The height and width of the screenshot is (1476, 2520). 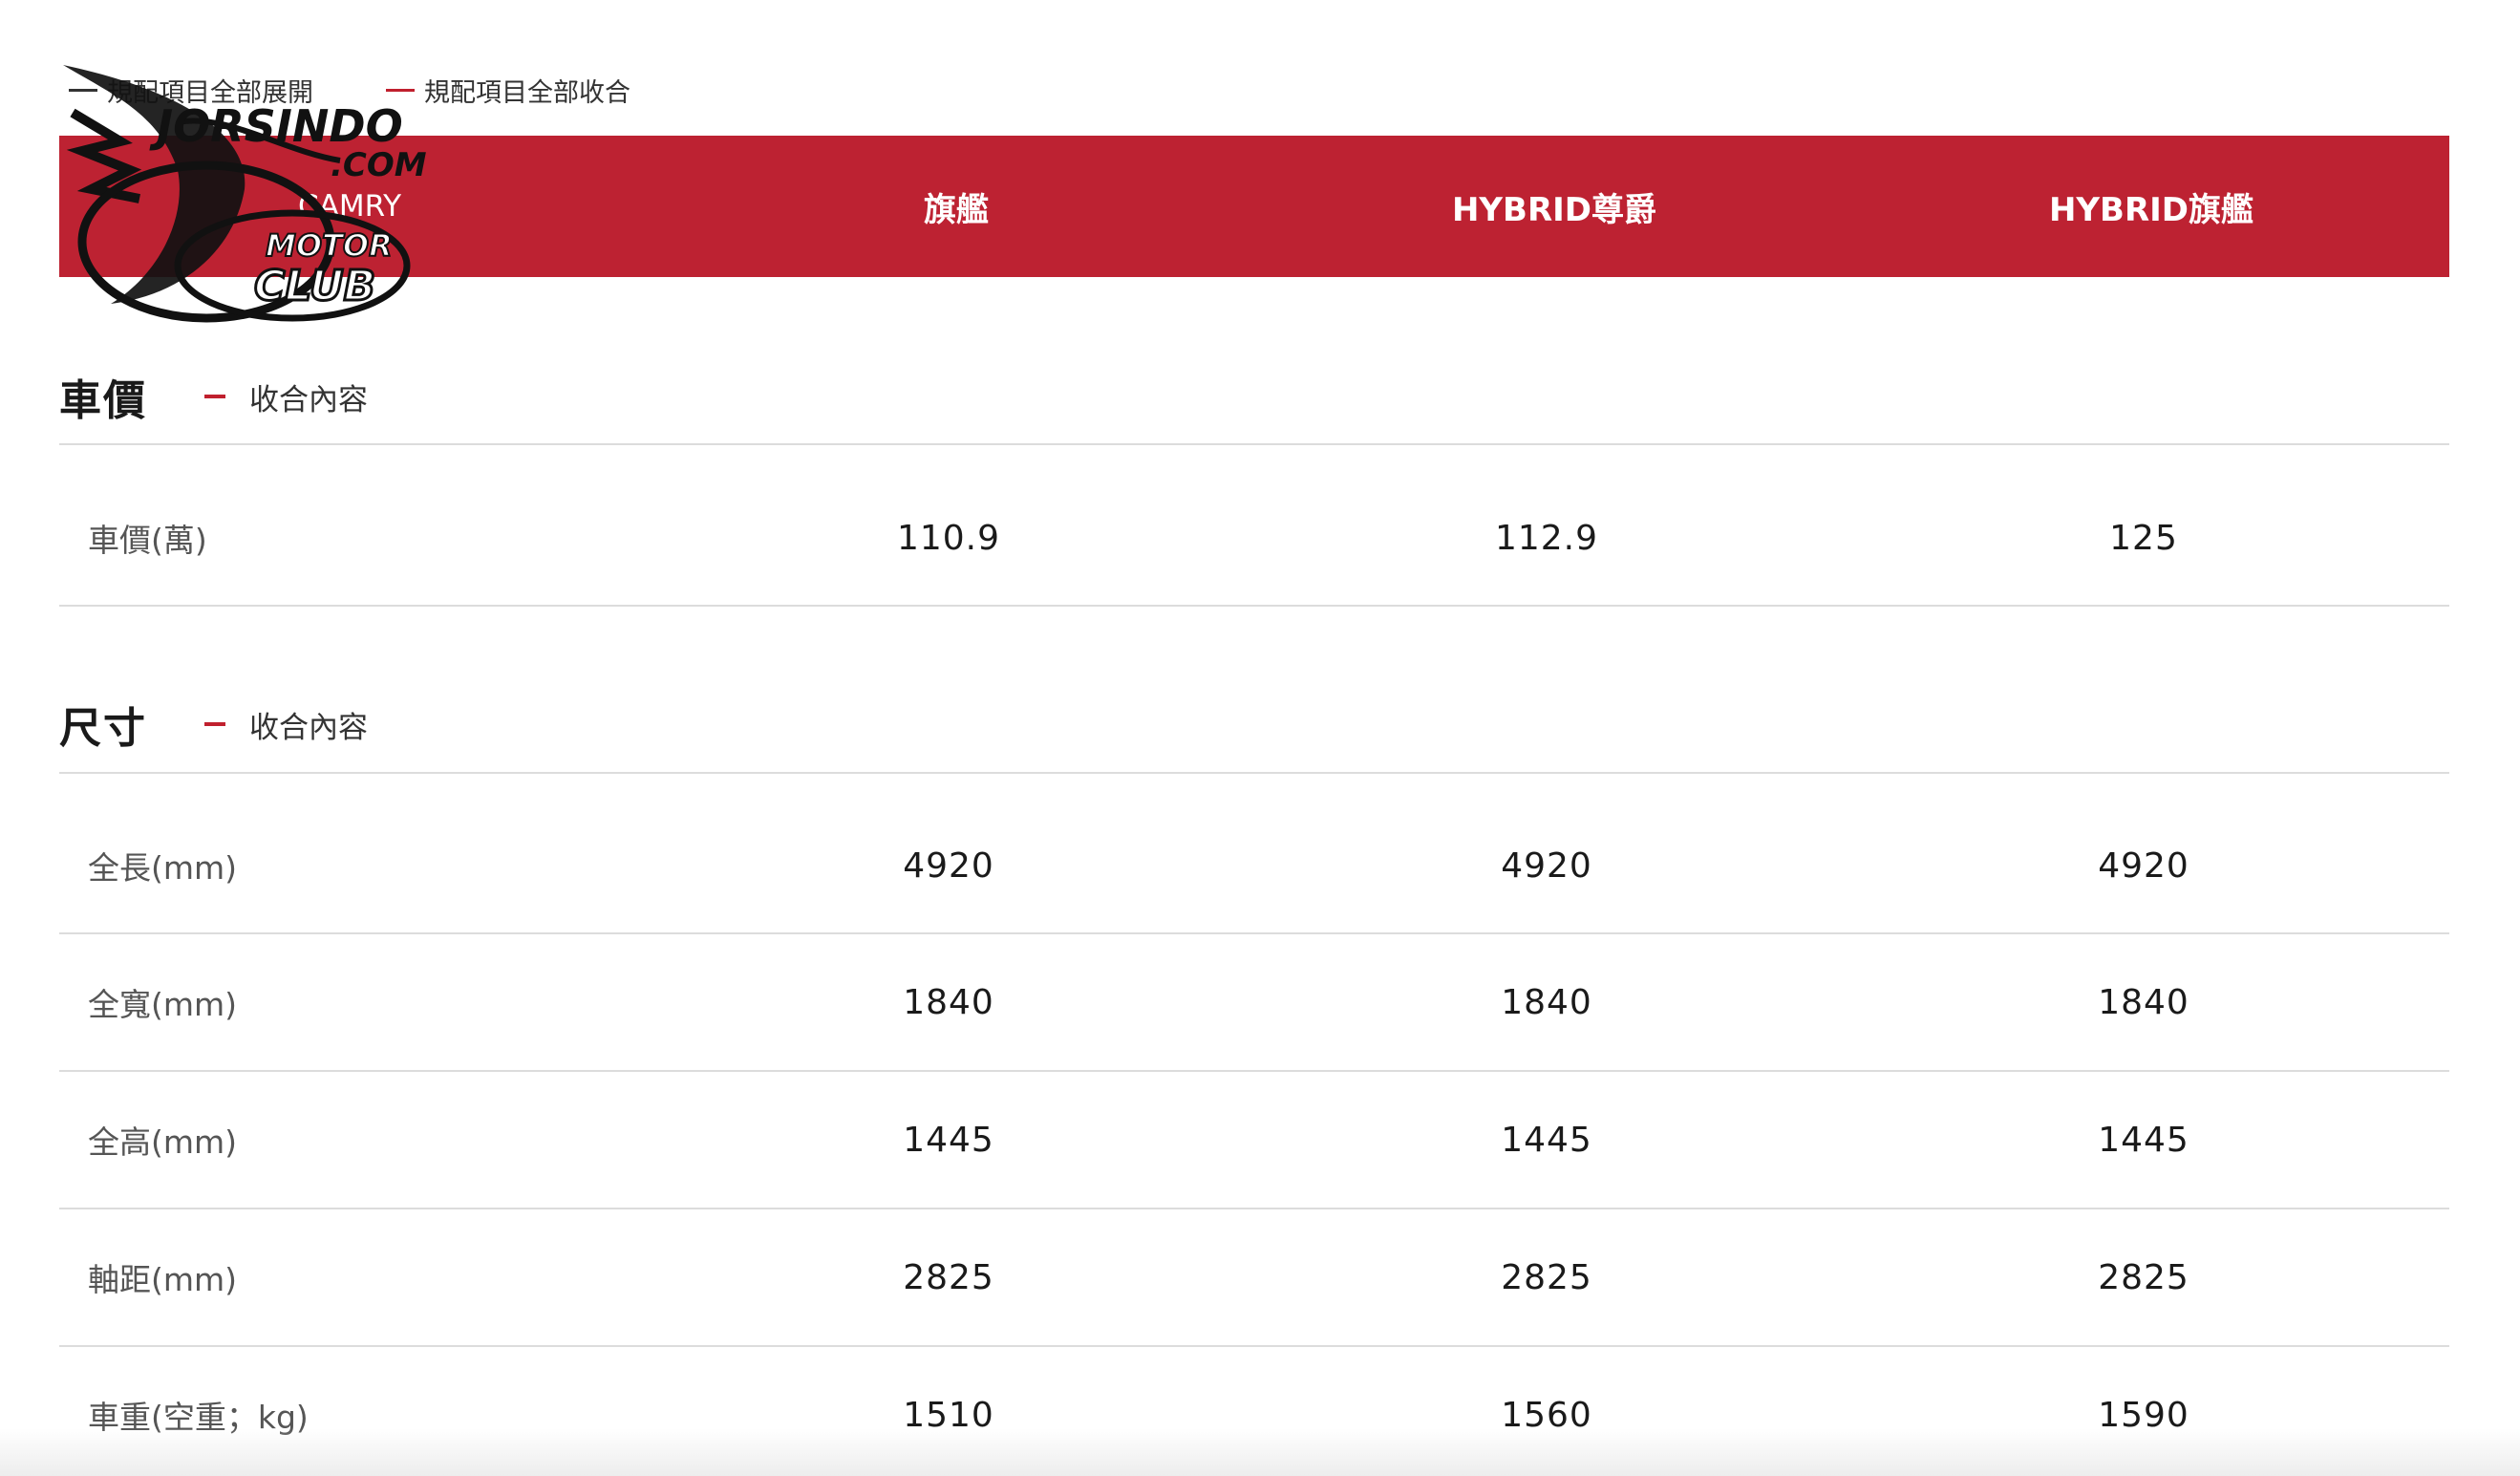 I want to click on spec-row-width: 全寬(mm) 1840 1840 1840, so click(x=1254, y=1002).